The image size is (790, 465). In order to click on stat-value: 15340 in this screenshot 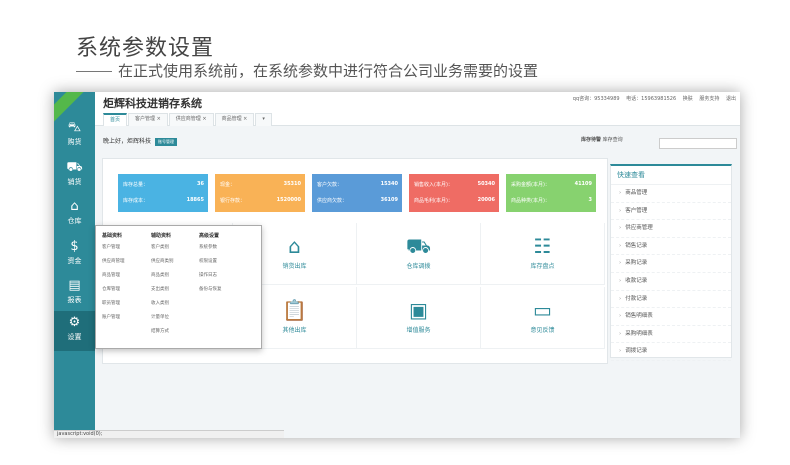, I will do `click(389, 184)`.